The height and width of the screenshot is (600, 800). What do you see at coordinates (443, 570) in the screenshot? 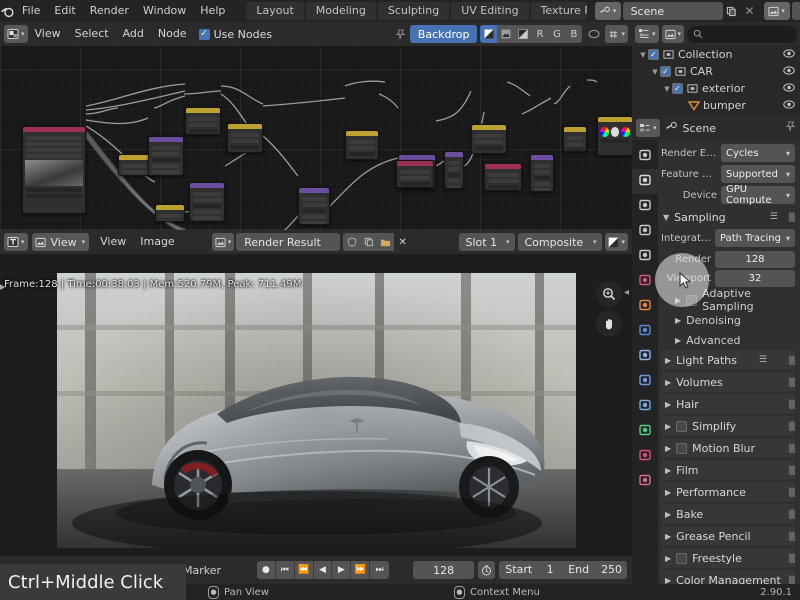
I see `current-frame-field: 128` at bounding box center [443, 570].